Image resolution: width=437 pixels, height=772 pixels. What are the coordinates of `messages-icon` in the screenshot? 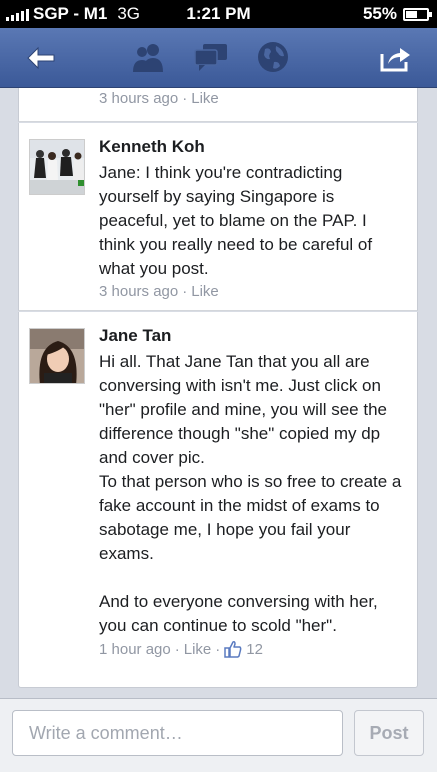 It's located at (210, 57).